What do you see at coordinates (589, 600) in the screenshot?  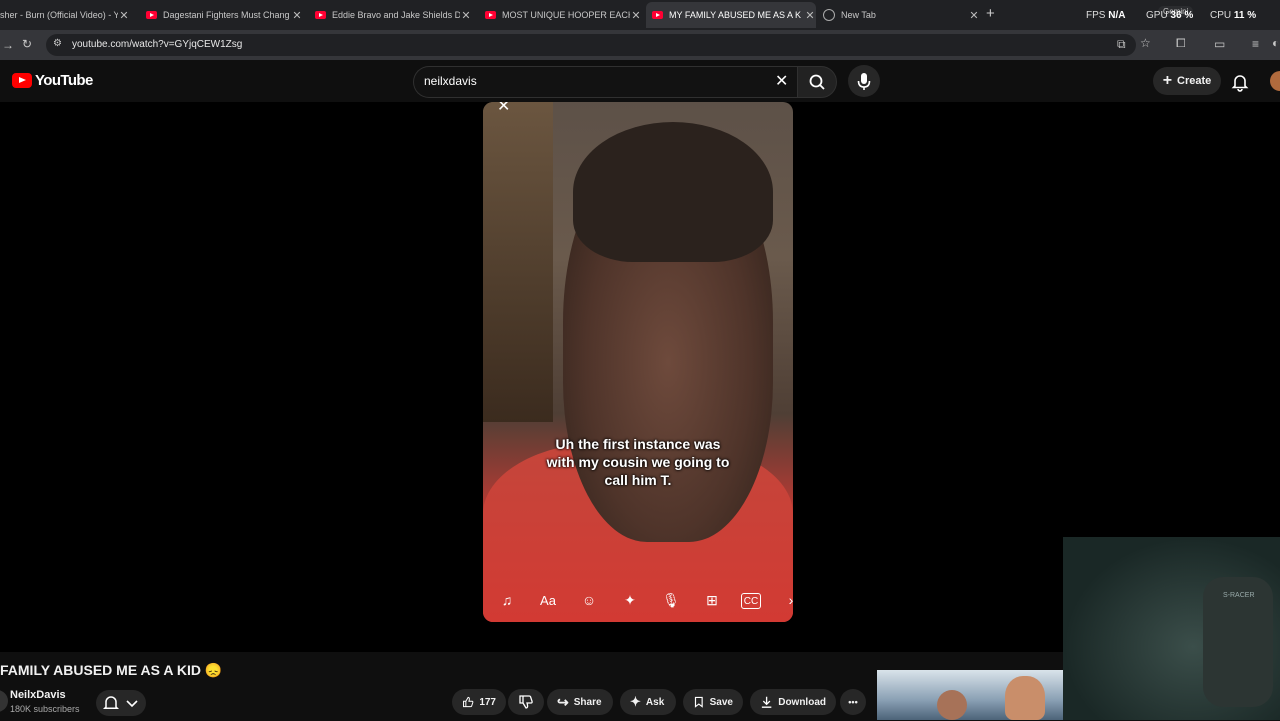 I see `sticker-icon: ☺` at bounding box center [589, 600].